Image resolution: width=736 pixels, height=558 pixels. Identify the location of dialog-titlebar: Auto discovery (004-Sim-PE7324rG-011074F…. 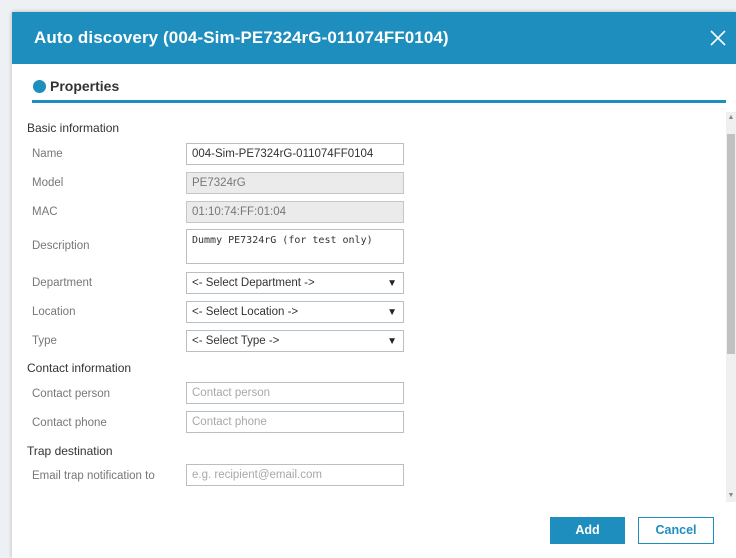
(374, 38).